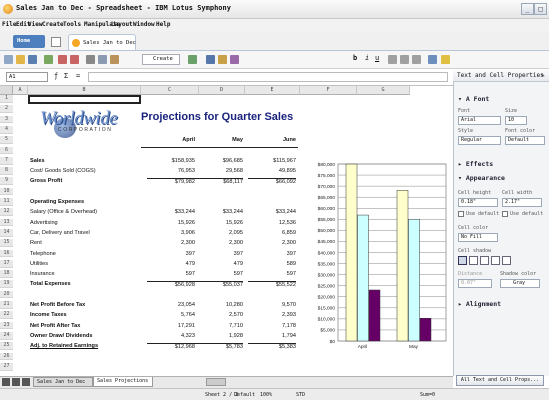  What do you see at coordinates (6, 181) in the screenshot?
I see `row-header: 9` at bounding box center [6, 181].